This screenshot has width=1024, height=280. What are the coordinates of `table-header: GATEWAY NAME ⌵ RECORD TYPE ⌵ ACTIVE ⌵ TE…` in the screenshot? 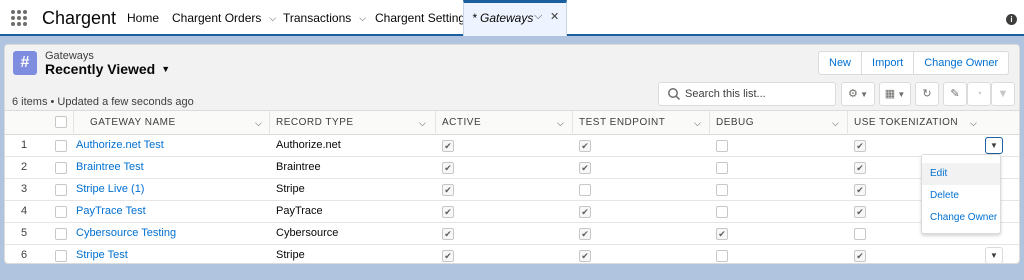 It's located at (512, 123).